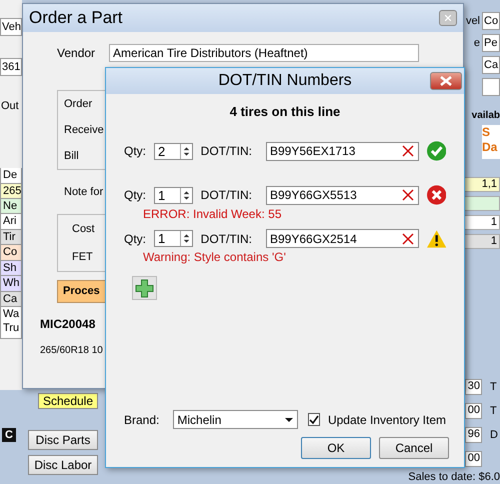 This screenshot has height=484, width=500. I want to click on plus-icon, so click(144, 288).